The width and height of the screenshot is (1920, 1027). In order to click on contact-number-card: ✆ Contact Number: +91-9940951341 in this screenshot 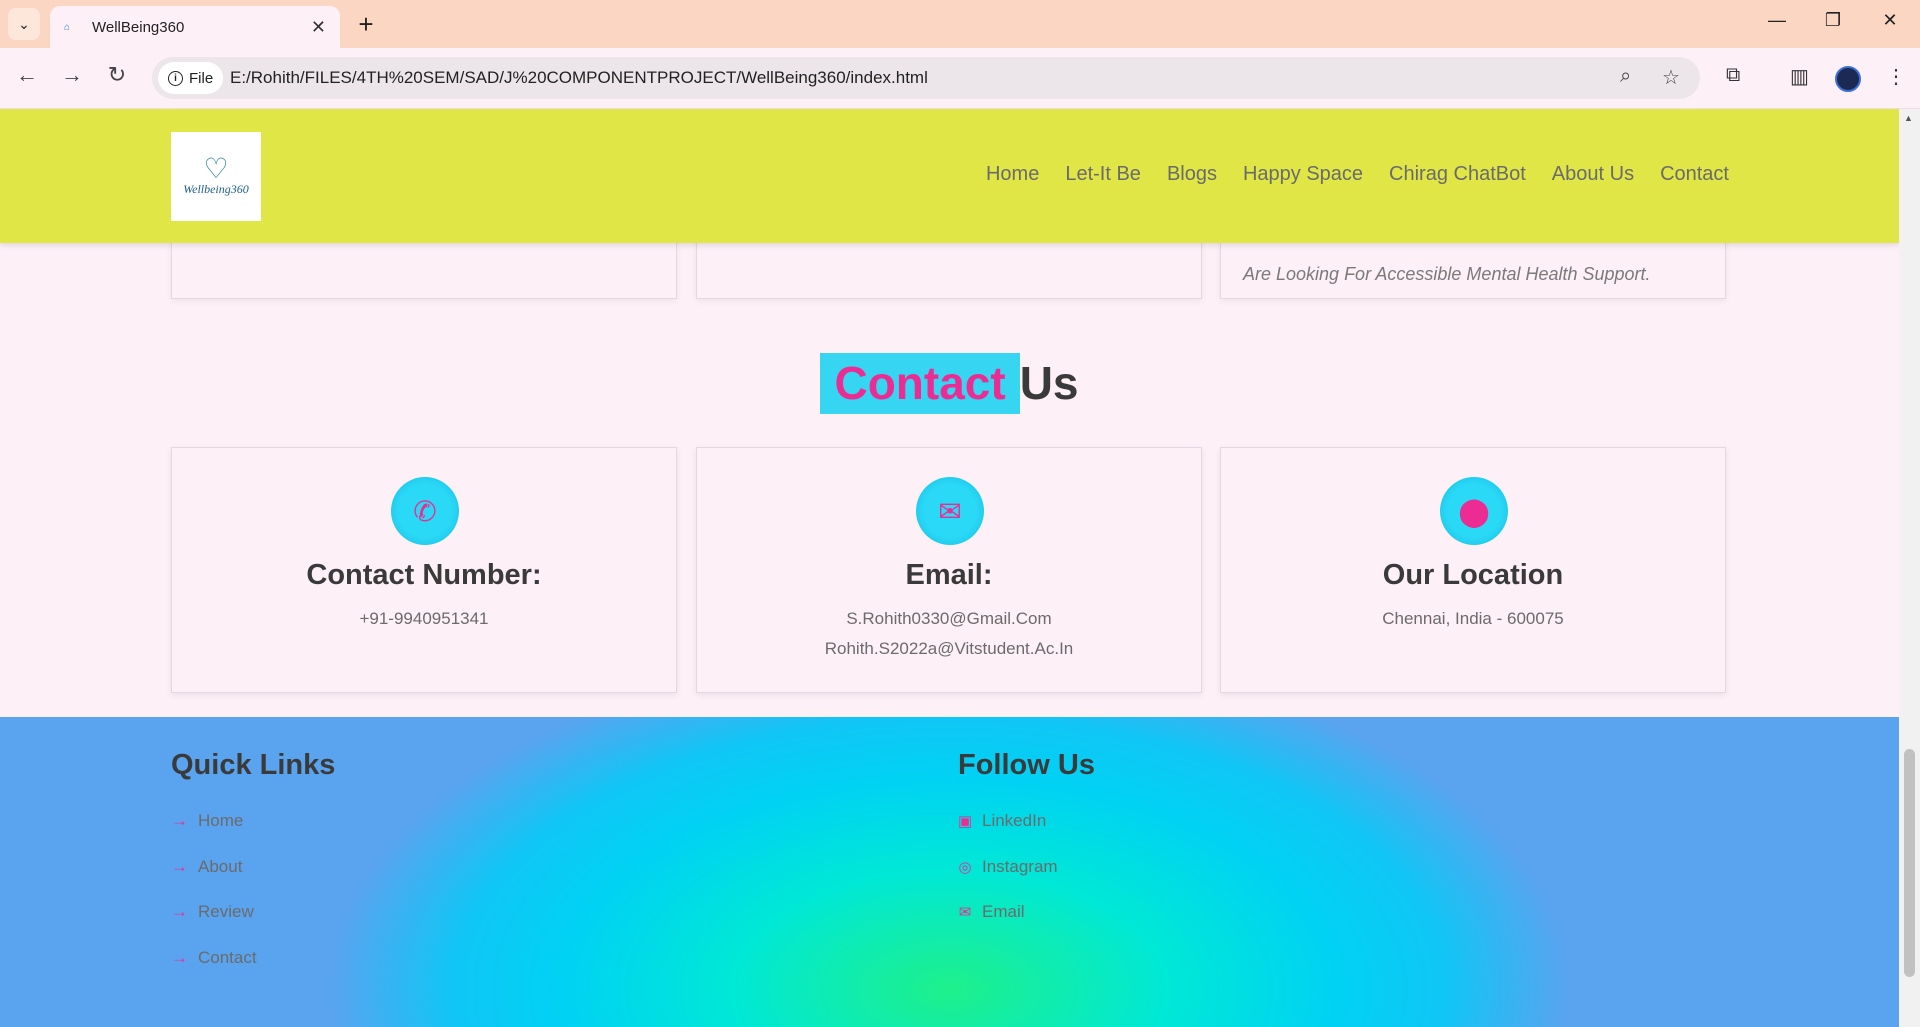, I will do `click(424, 570)`.